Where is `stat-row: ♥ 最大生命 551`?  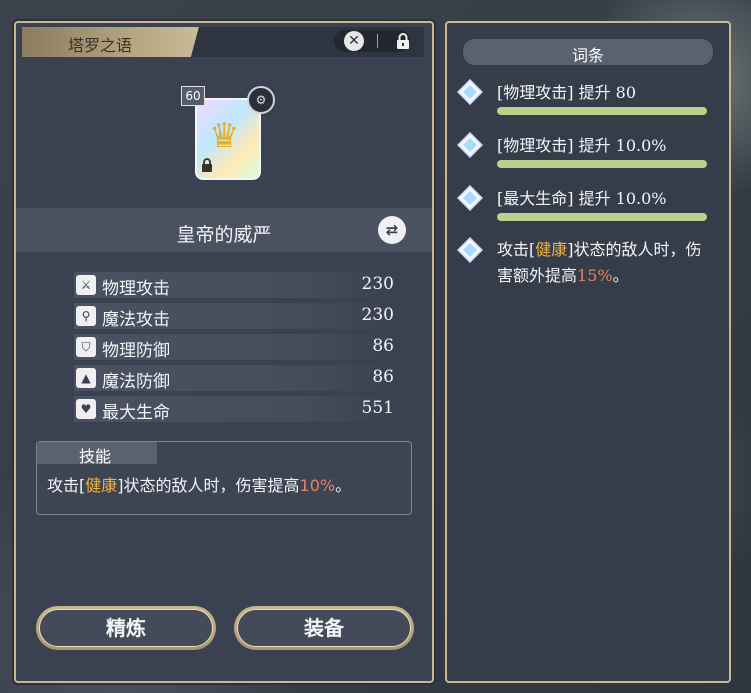 stat-row: ♥ 最大生命 551 is located at coordinates (234, 409).